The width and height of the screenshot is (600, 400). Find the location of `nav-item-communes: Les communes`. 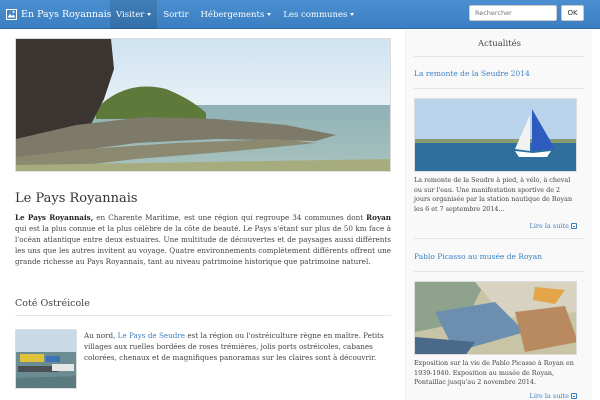

nav-item-communes: Les communes is located at coordinates (318, 14).